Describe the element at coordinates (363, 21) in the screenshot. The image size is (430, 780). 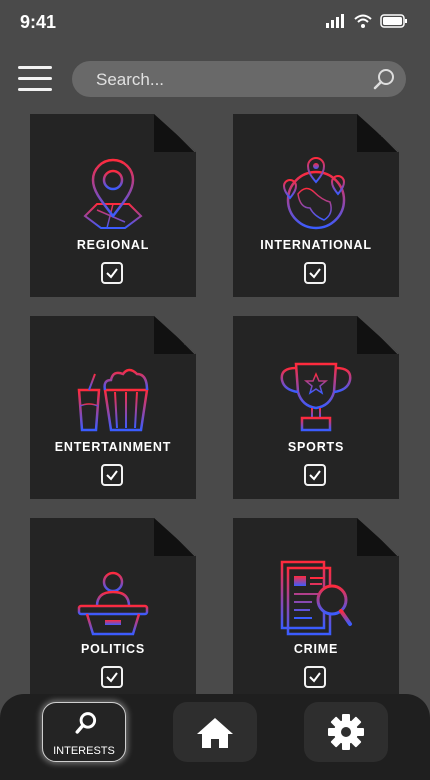
I see `wifi-icon` at that location.